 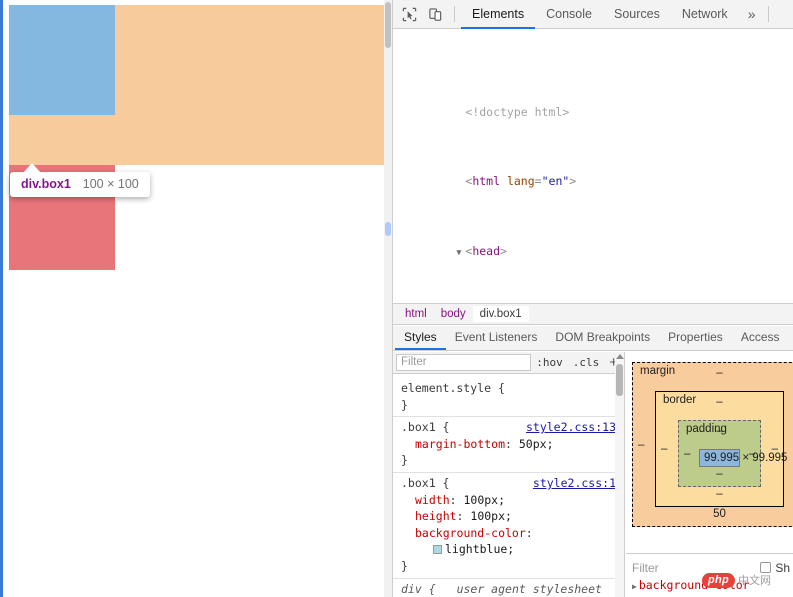 I want to click on breadcrumb-item-html: html, so click(x=416, y=314).